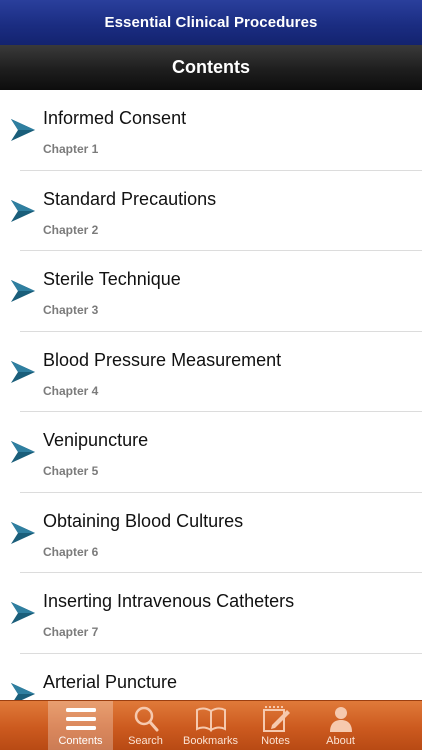  What do you see at coordinates (71, 390) in the screenshot?
I see `chapter-number: Chapter 4` at bounding box center [71, 390].